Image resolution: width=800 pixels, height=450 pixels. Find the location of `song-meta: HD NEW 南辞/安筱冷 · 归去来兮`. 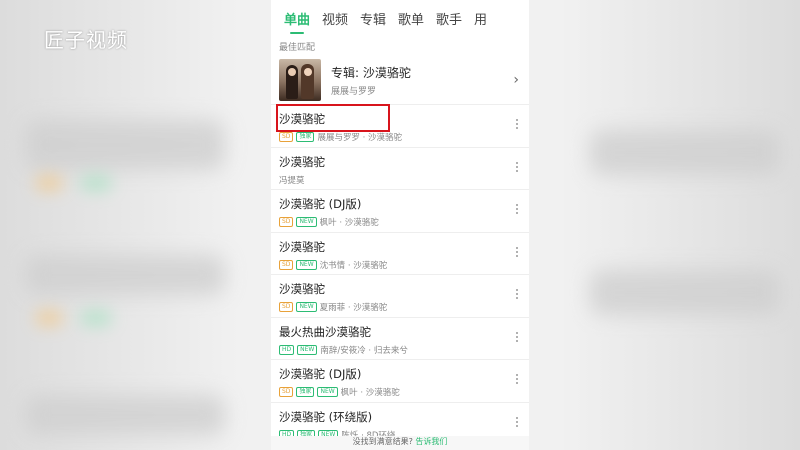

song-meta: HD NEW 南辞/安筱冷 · 归去来兮 is located at coordinates (400, 350).